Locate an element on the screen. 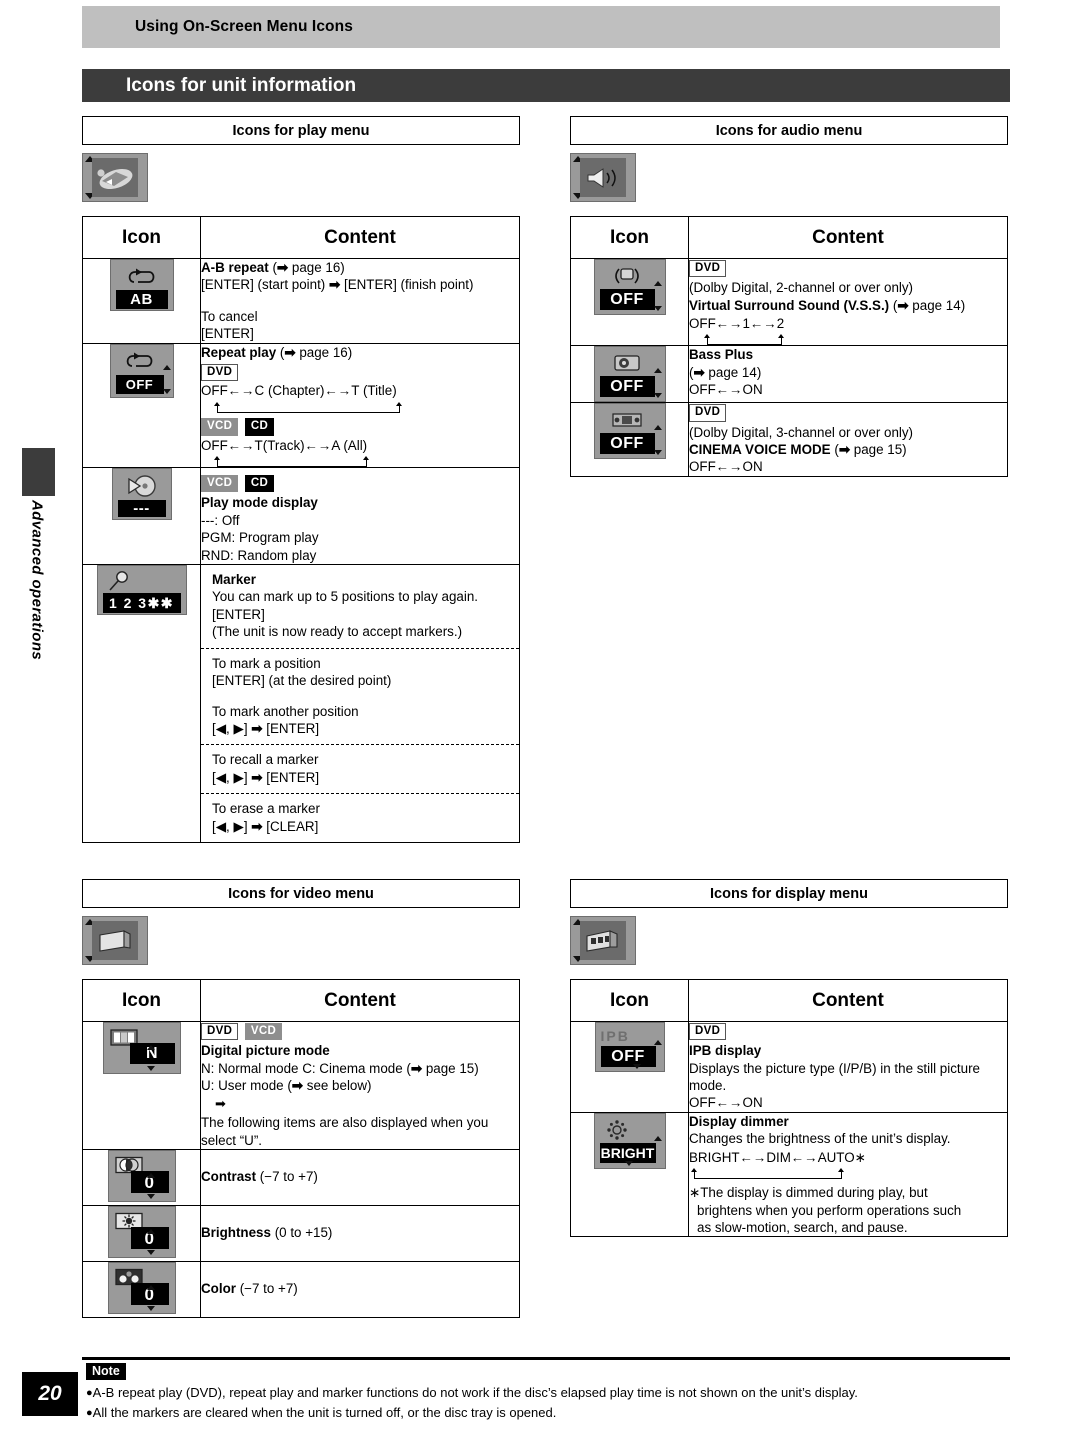 The image size is (1080, 1441). play-table-header-content: Content is located at coordinates (360, 237).